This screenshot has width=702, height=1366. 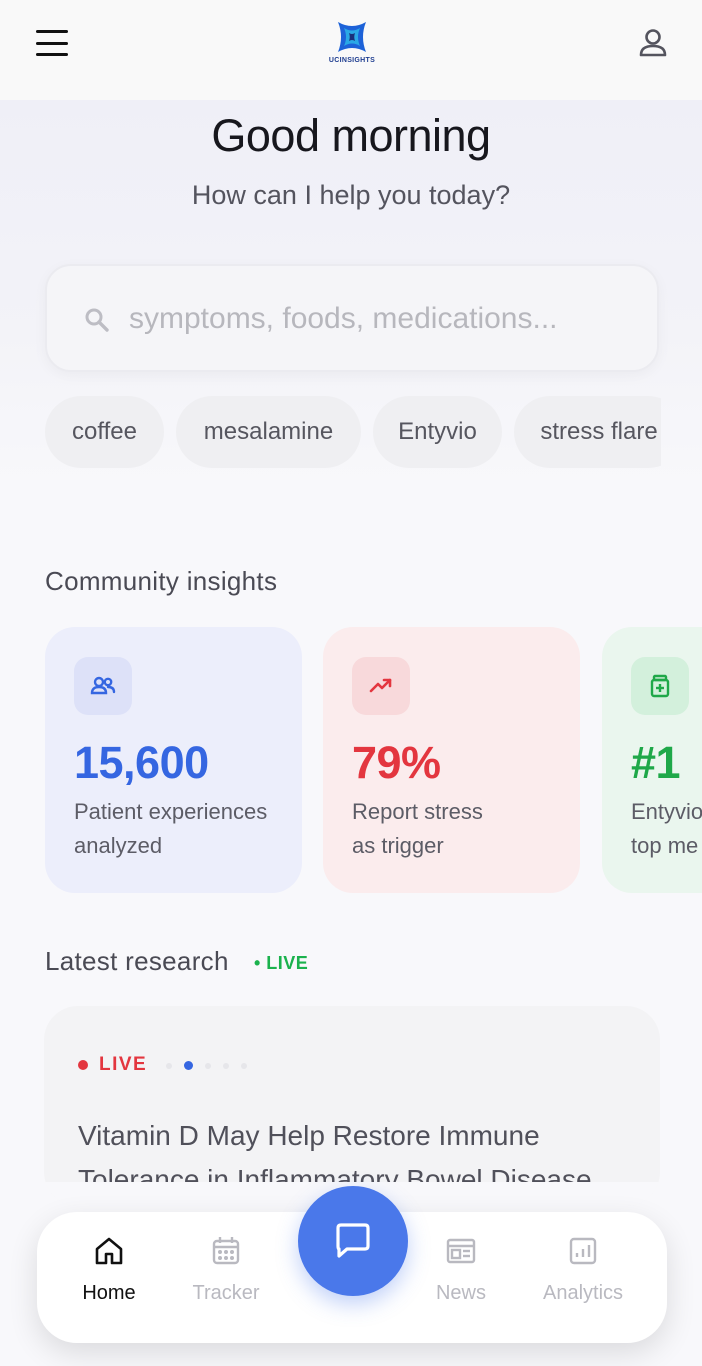 What do you see at coordinates (653, 43) in the screenshot?
I see `user-icon` at bounding box center [653, 43].